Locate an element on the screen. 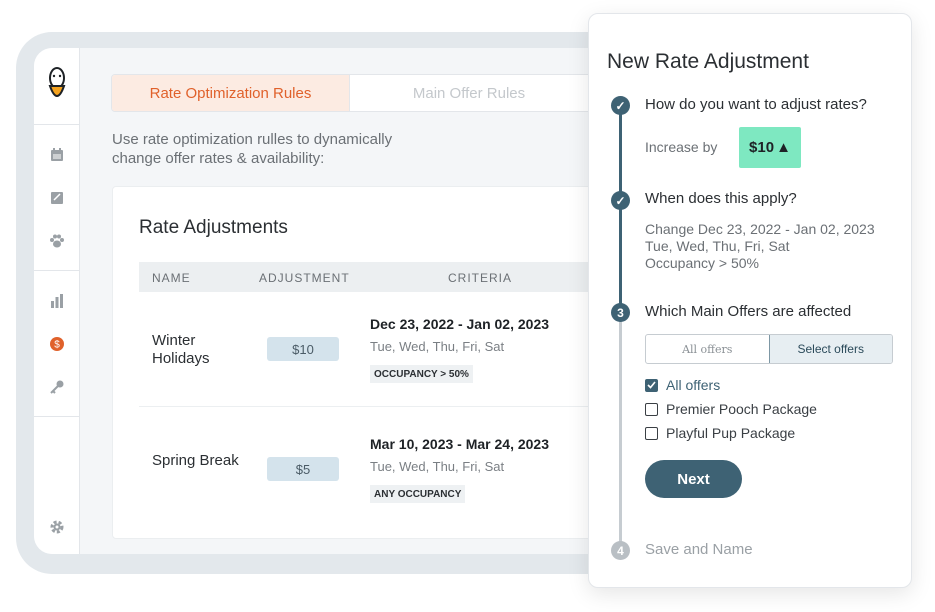 The height and width of the screenshot is (612, 935). step-4-number: 4 is located at coordinates (620, 550).